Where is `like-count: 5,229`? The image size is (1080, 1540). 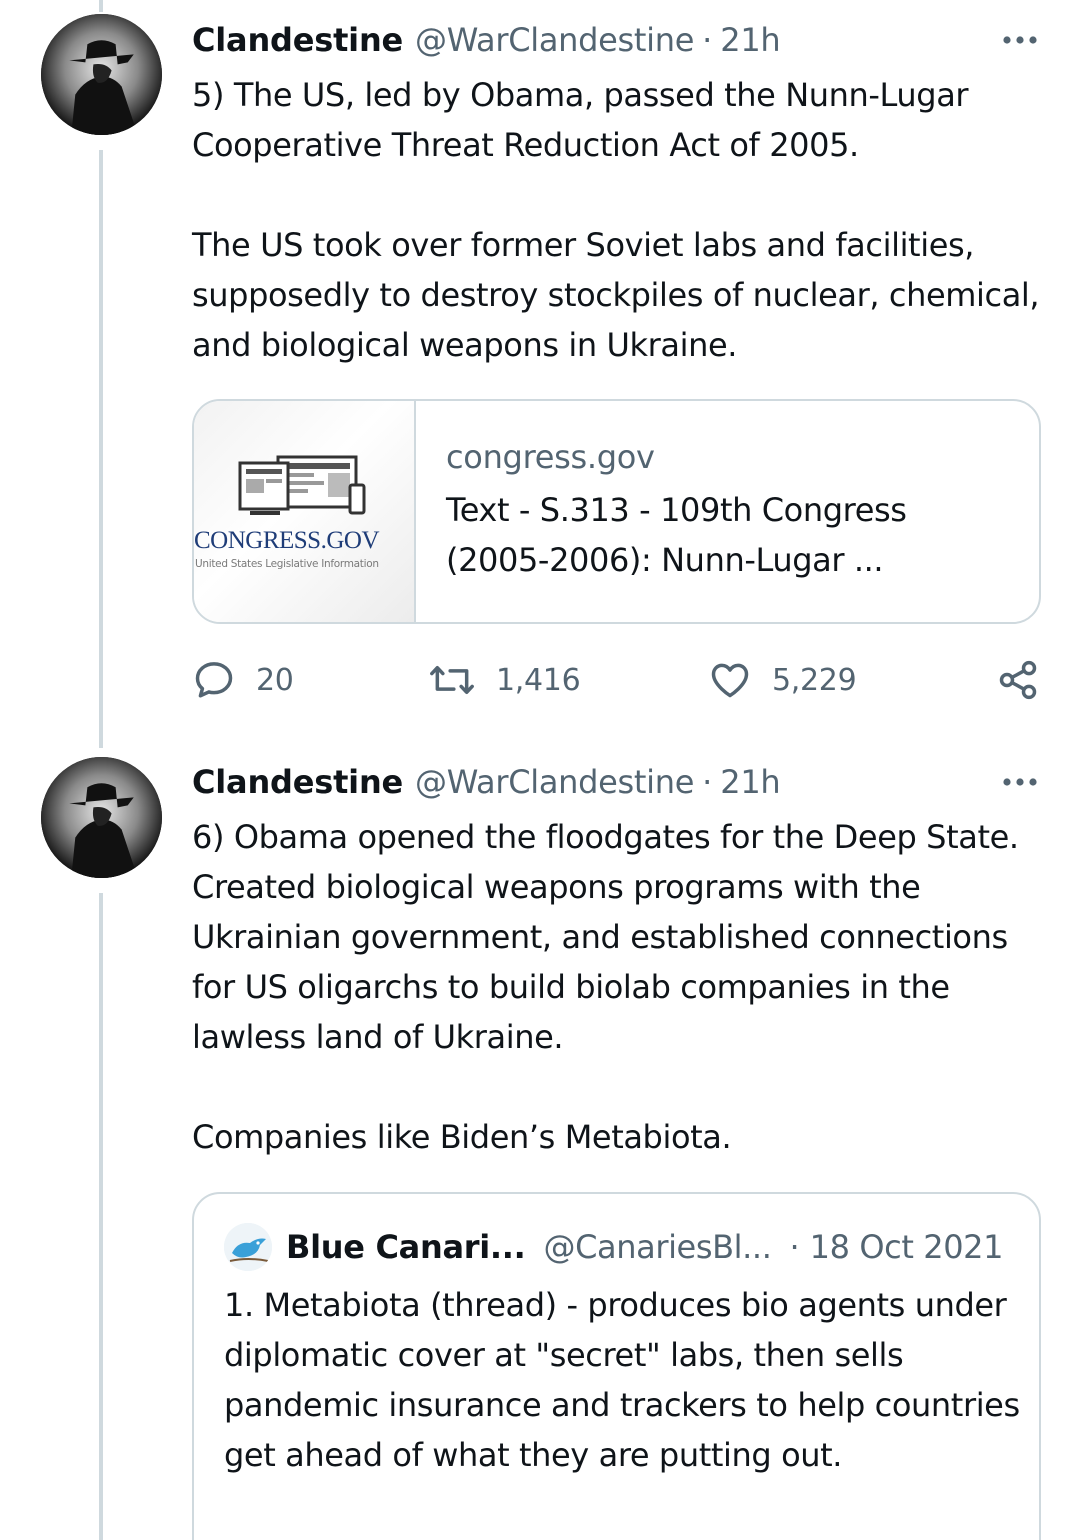
like-count: 5,229 is located at coordinates (814, 680).